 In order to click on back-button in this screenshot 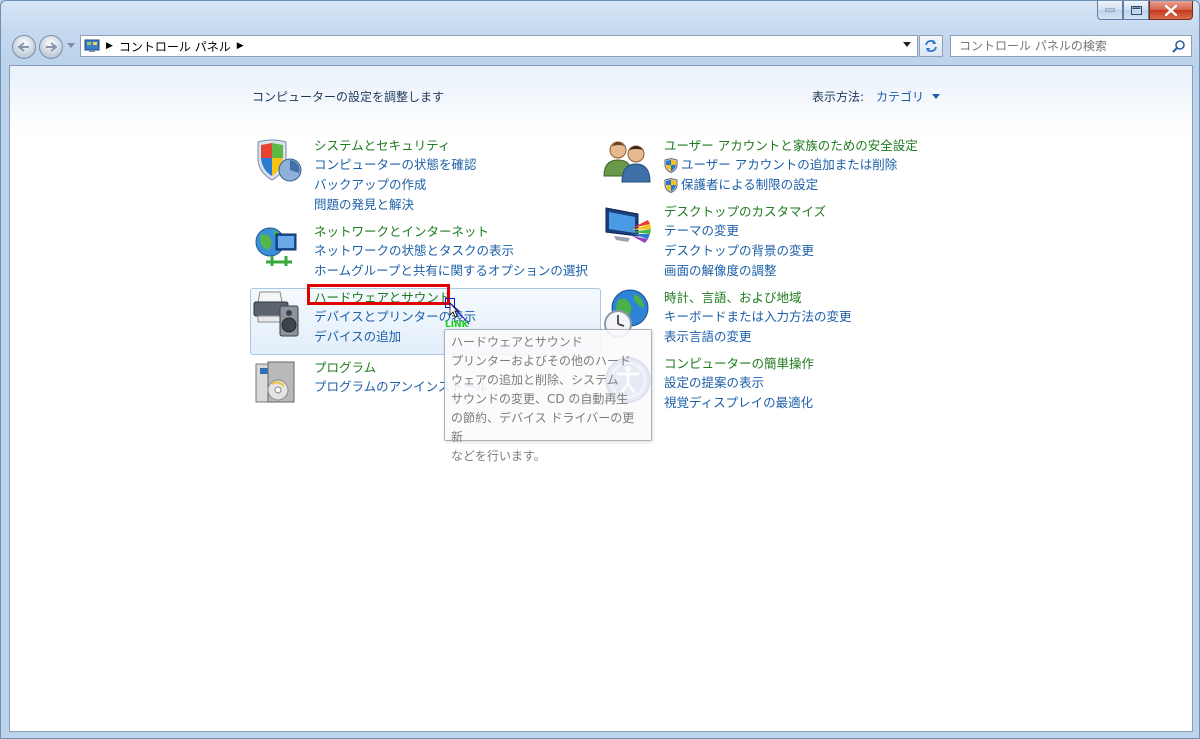, I will do `click(24, 47)`.